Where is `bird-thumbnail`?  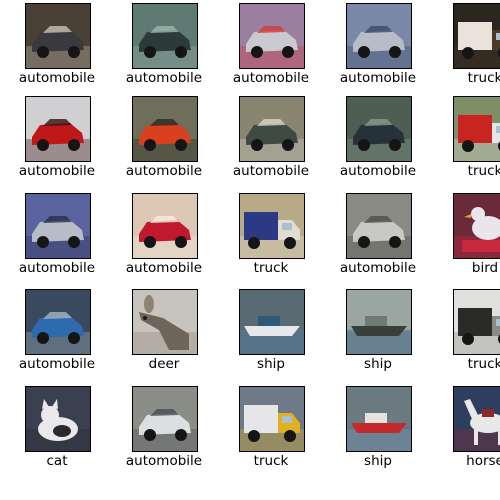
bird-thumbnail is located at coordinates (476, 226).